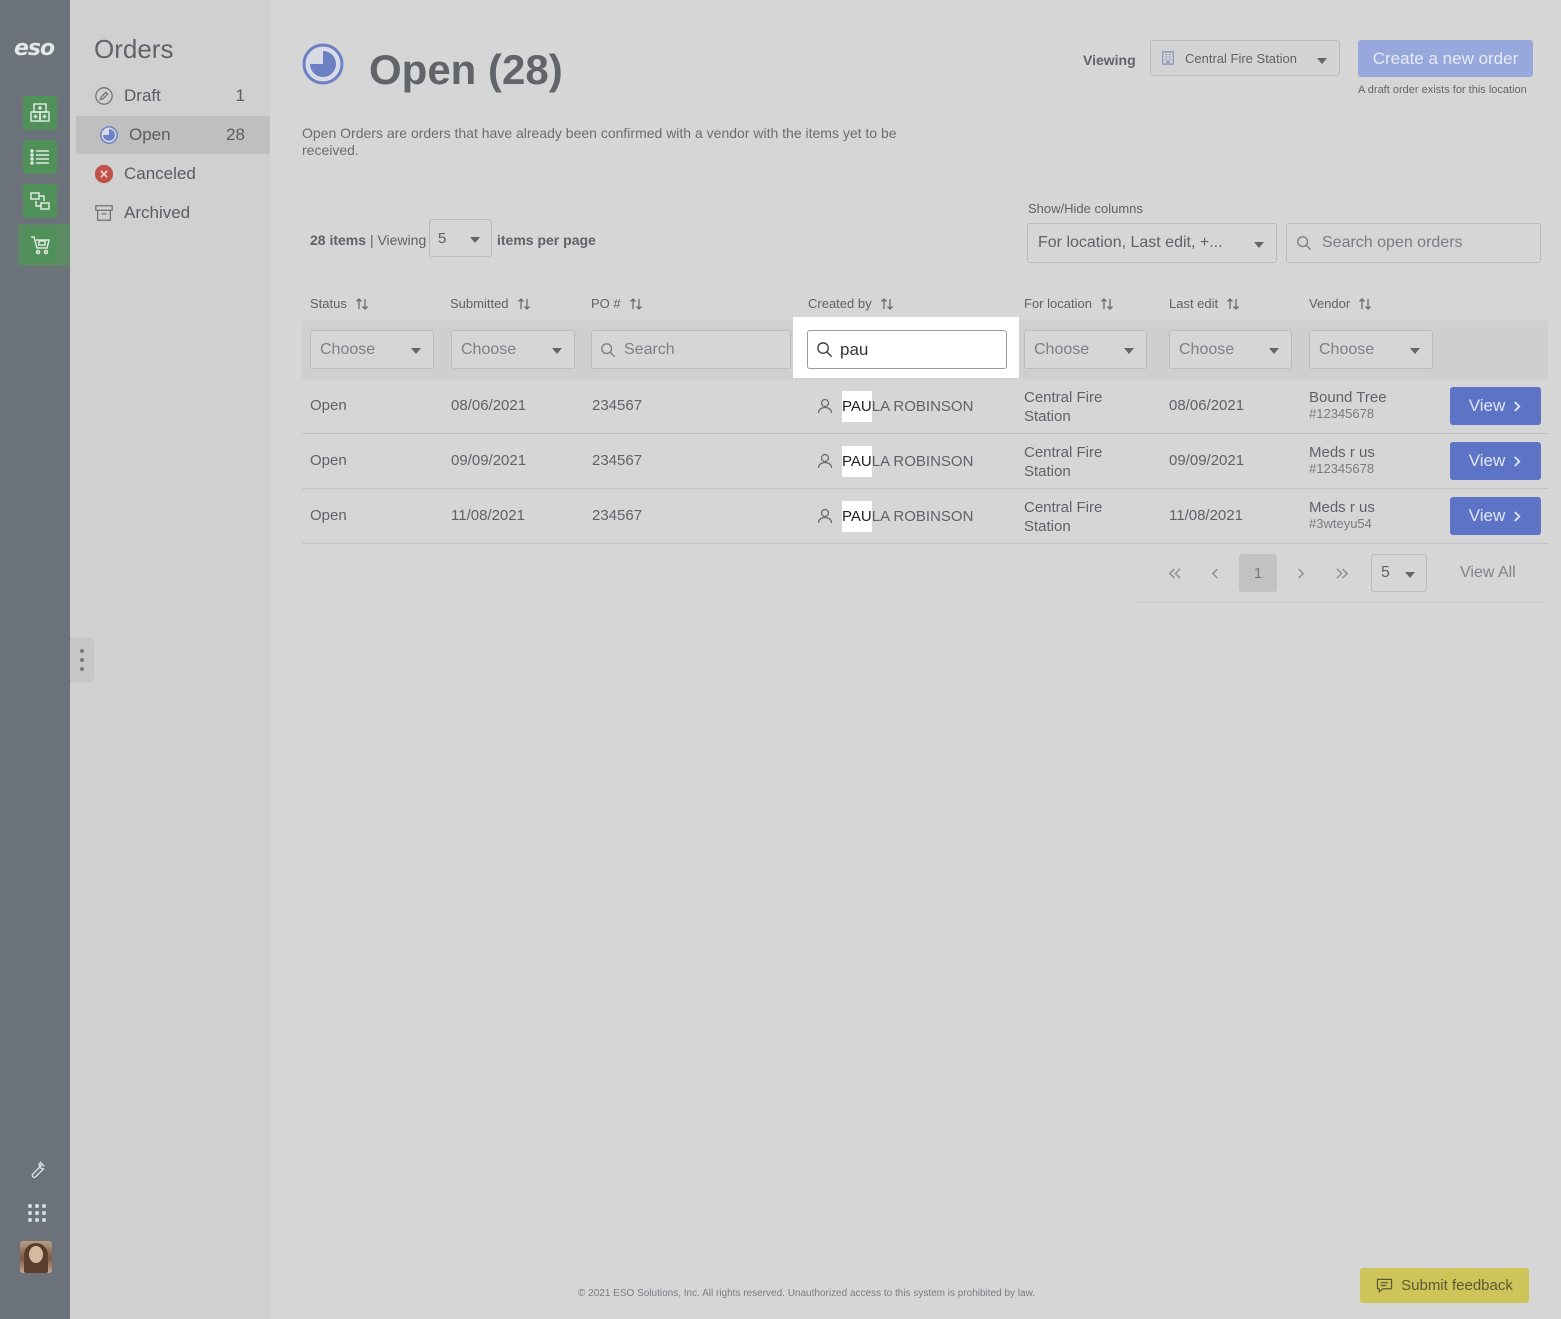  I want to click on cancel-icon, so click(104, 174).